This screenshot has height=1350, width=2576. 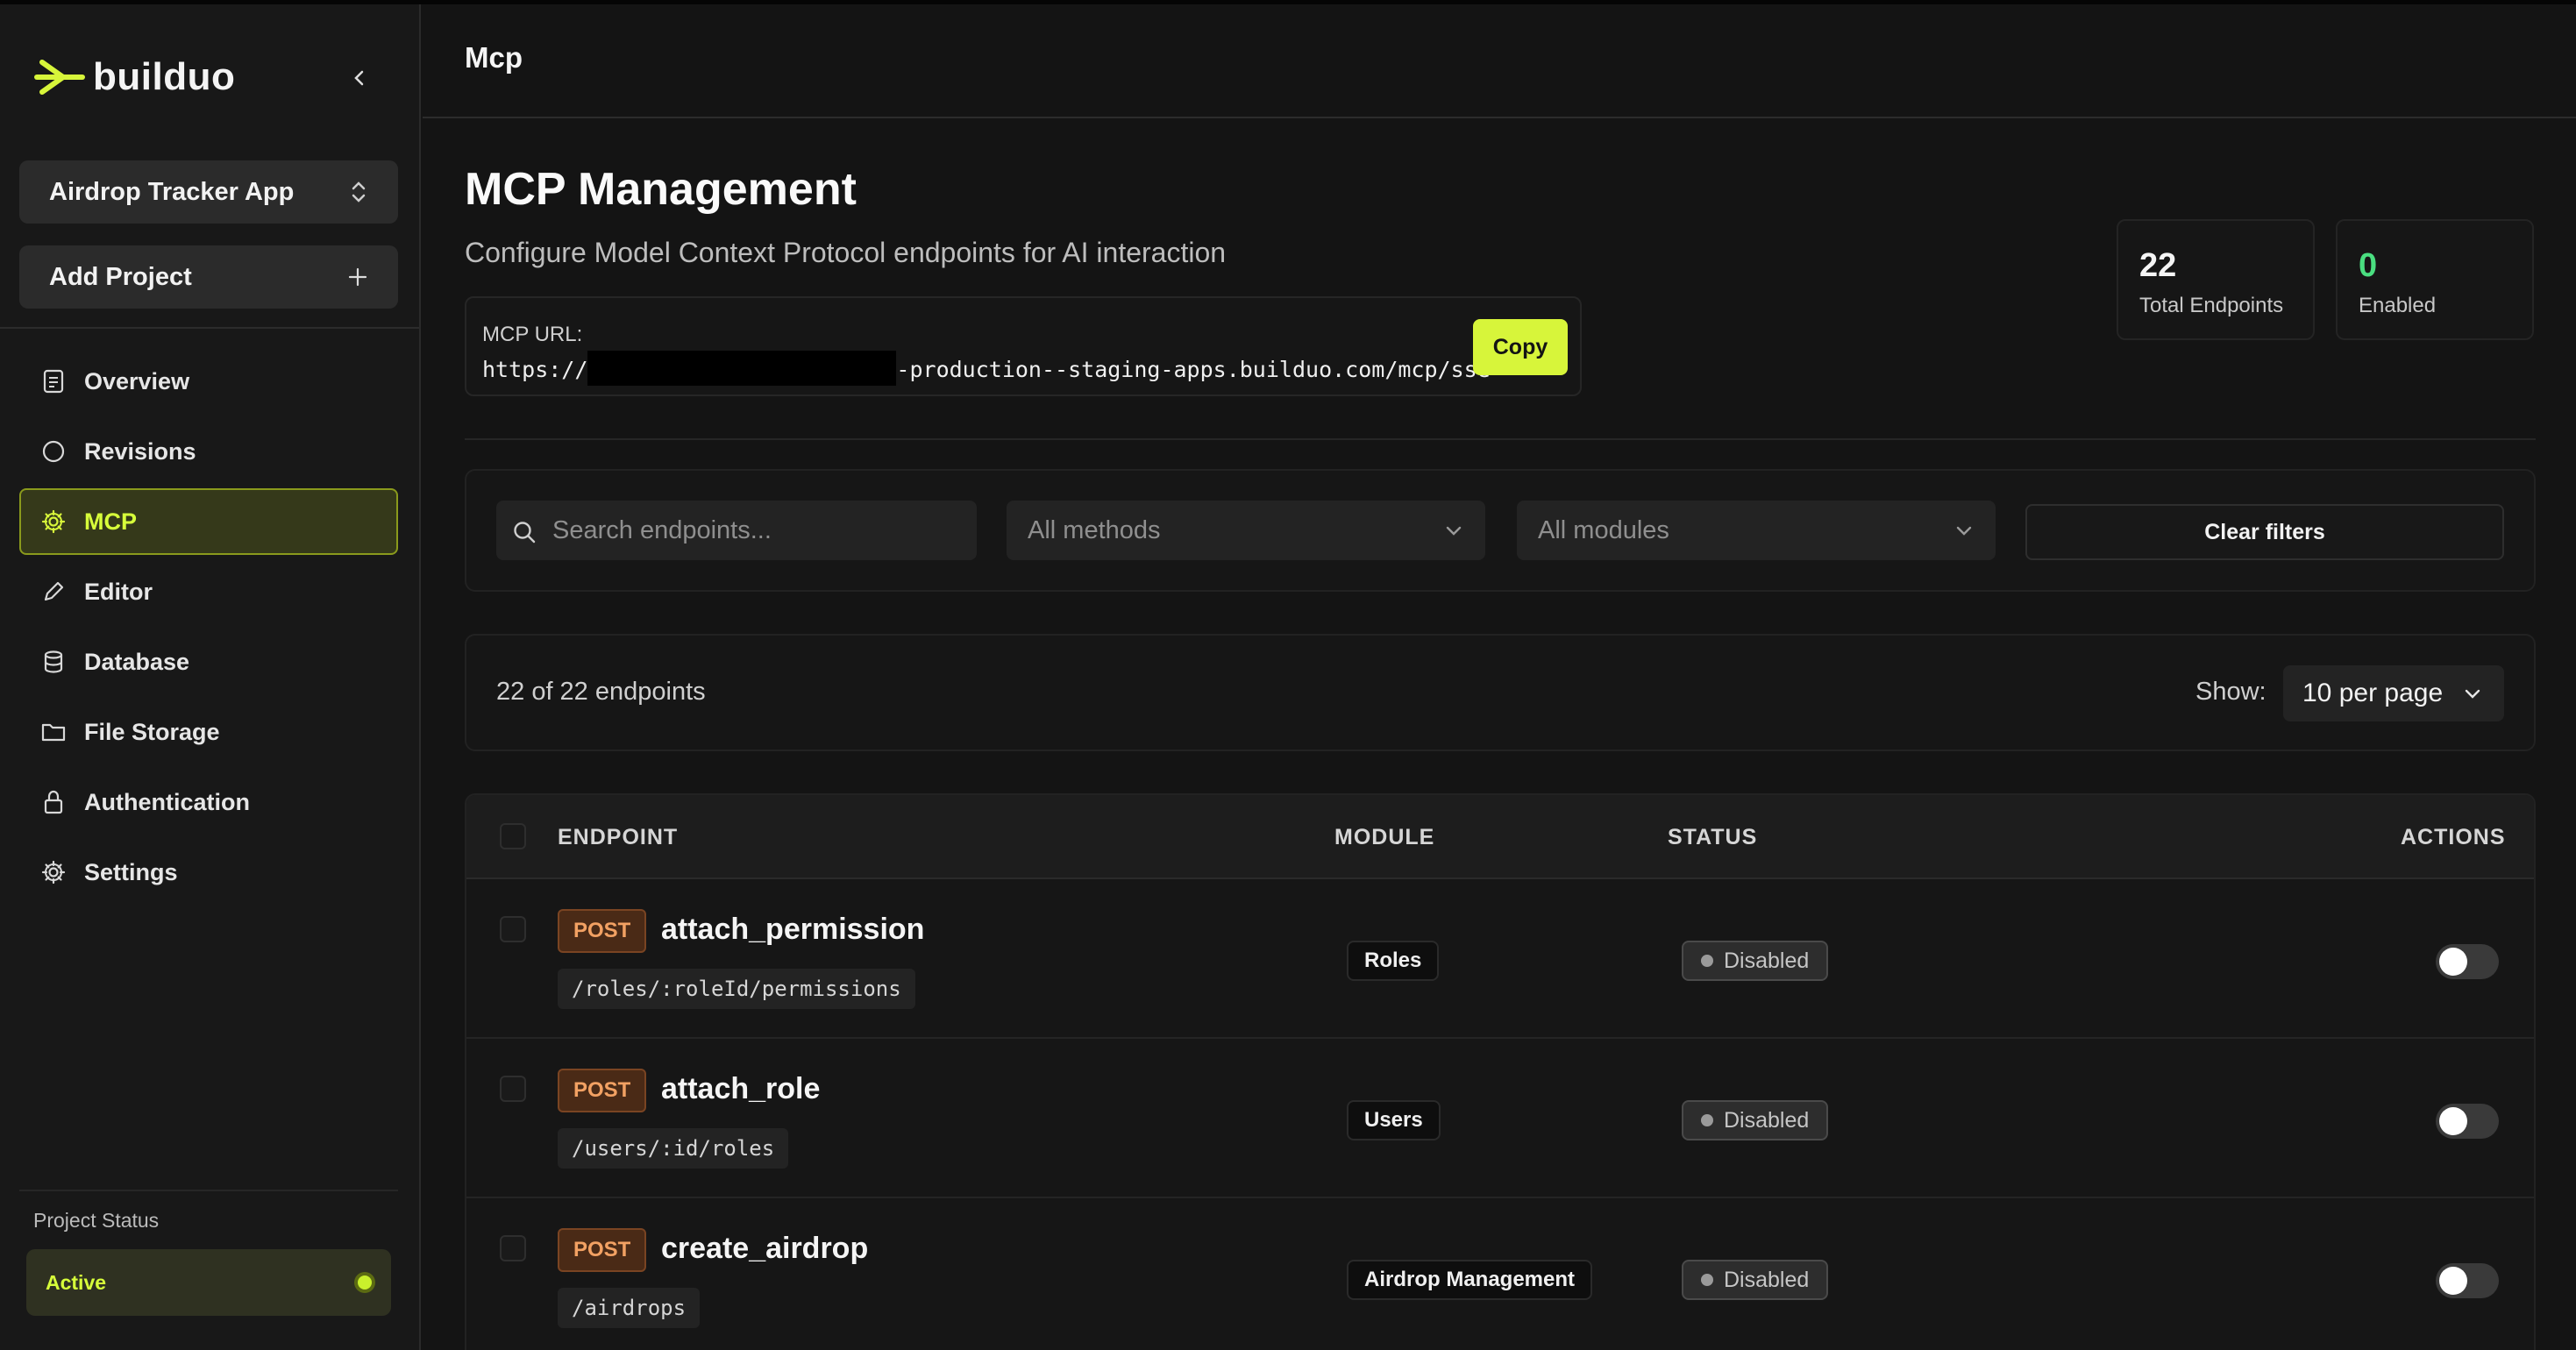 I want to click on clear-filters-button: Clear filters, so click(x=2264, y=532).